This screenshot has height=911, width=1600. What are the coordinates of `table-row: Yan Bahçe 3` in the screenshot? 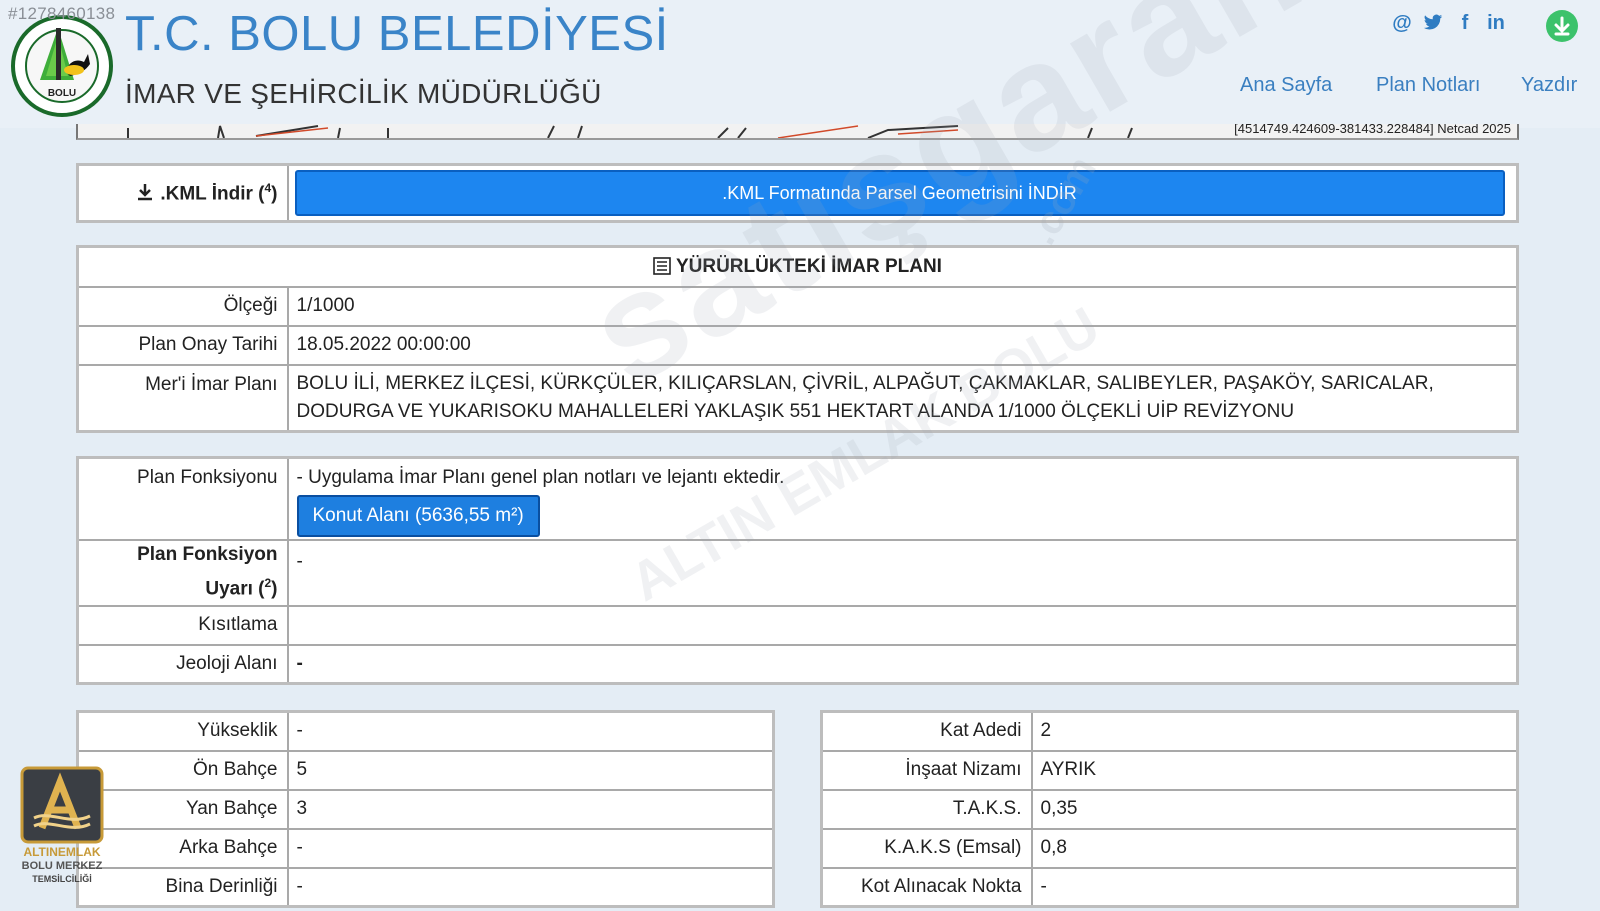 It's located at (425, 809).